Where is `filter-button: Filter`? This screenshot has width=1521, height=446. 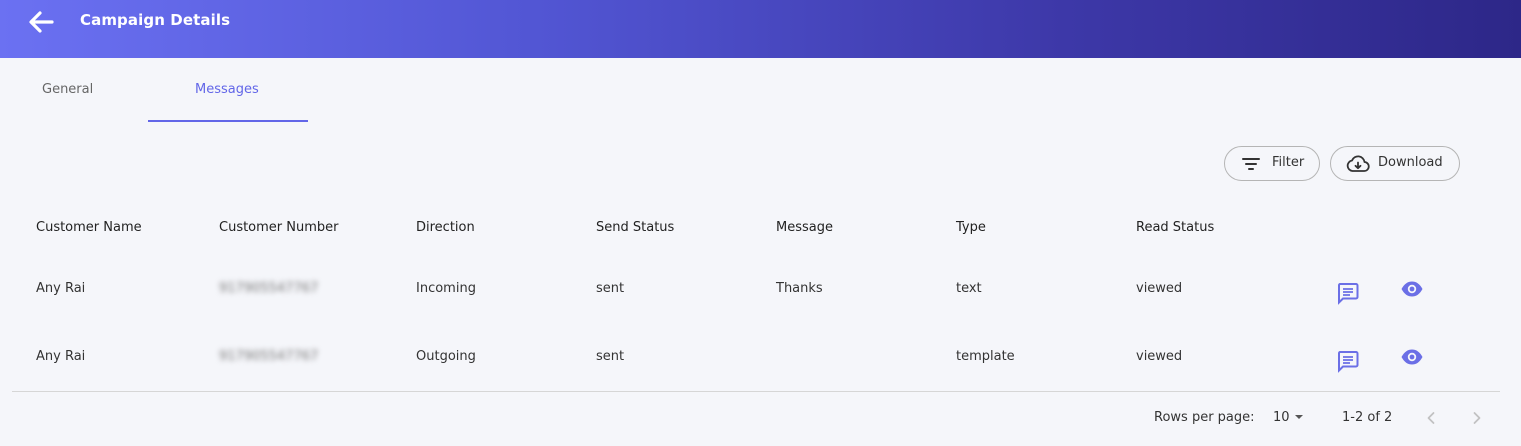 filter-button: Filter is located at coordinates (1272, 163).